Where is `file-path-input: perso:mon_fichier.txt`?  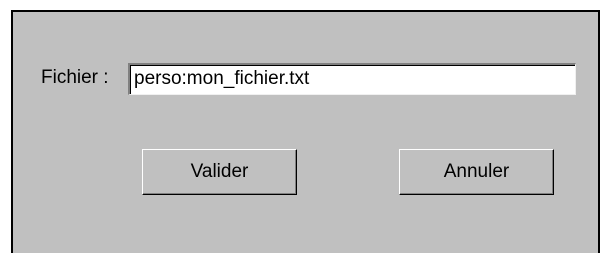 file-path-input: perso:mon_fichier.txt is located at coordinates (352, 79).